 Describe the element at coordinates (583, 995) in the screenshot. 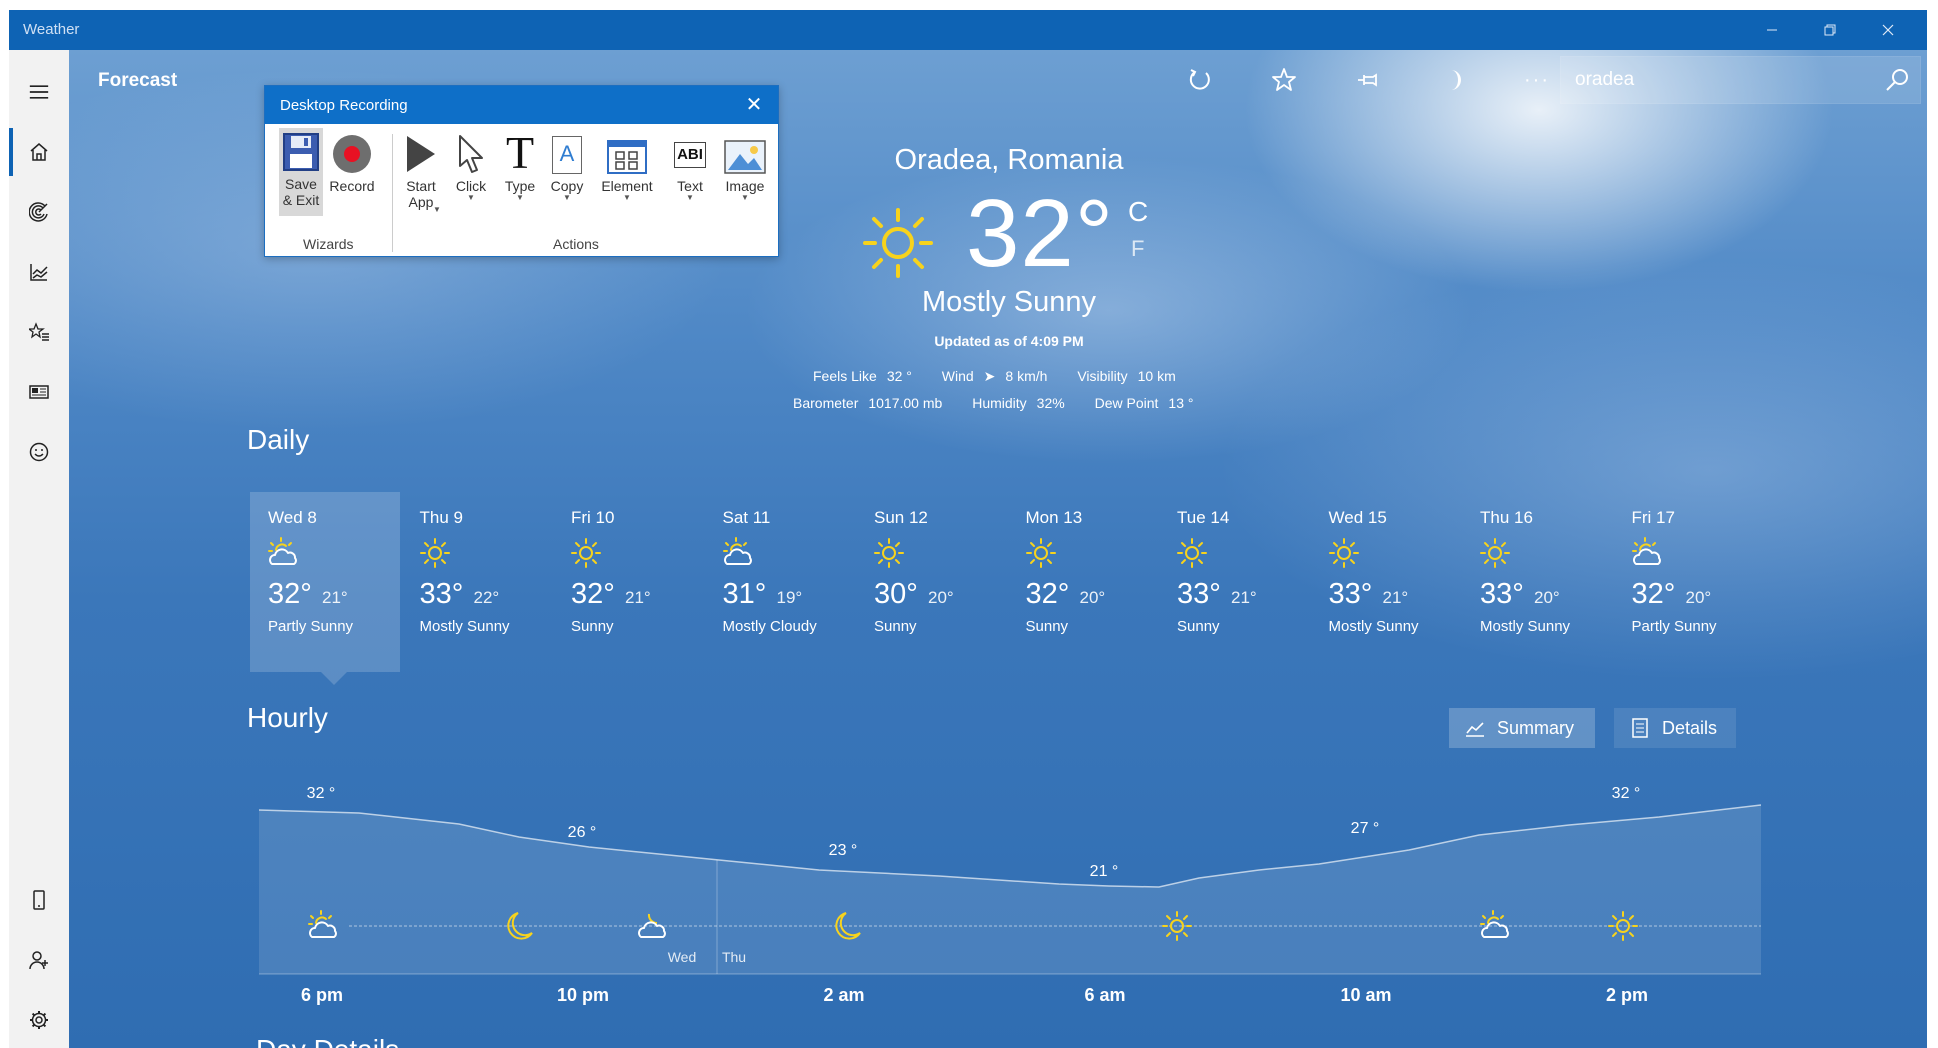

I see `hourly-time-label: 10 pm` at that location.